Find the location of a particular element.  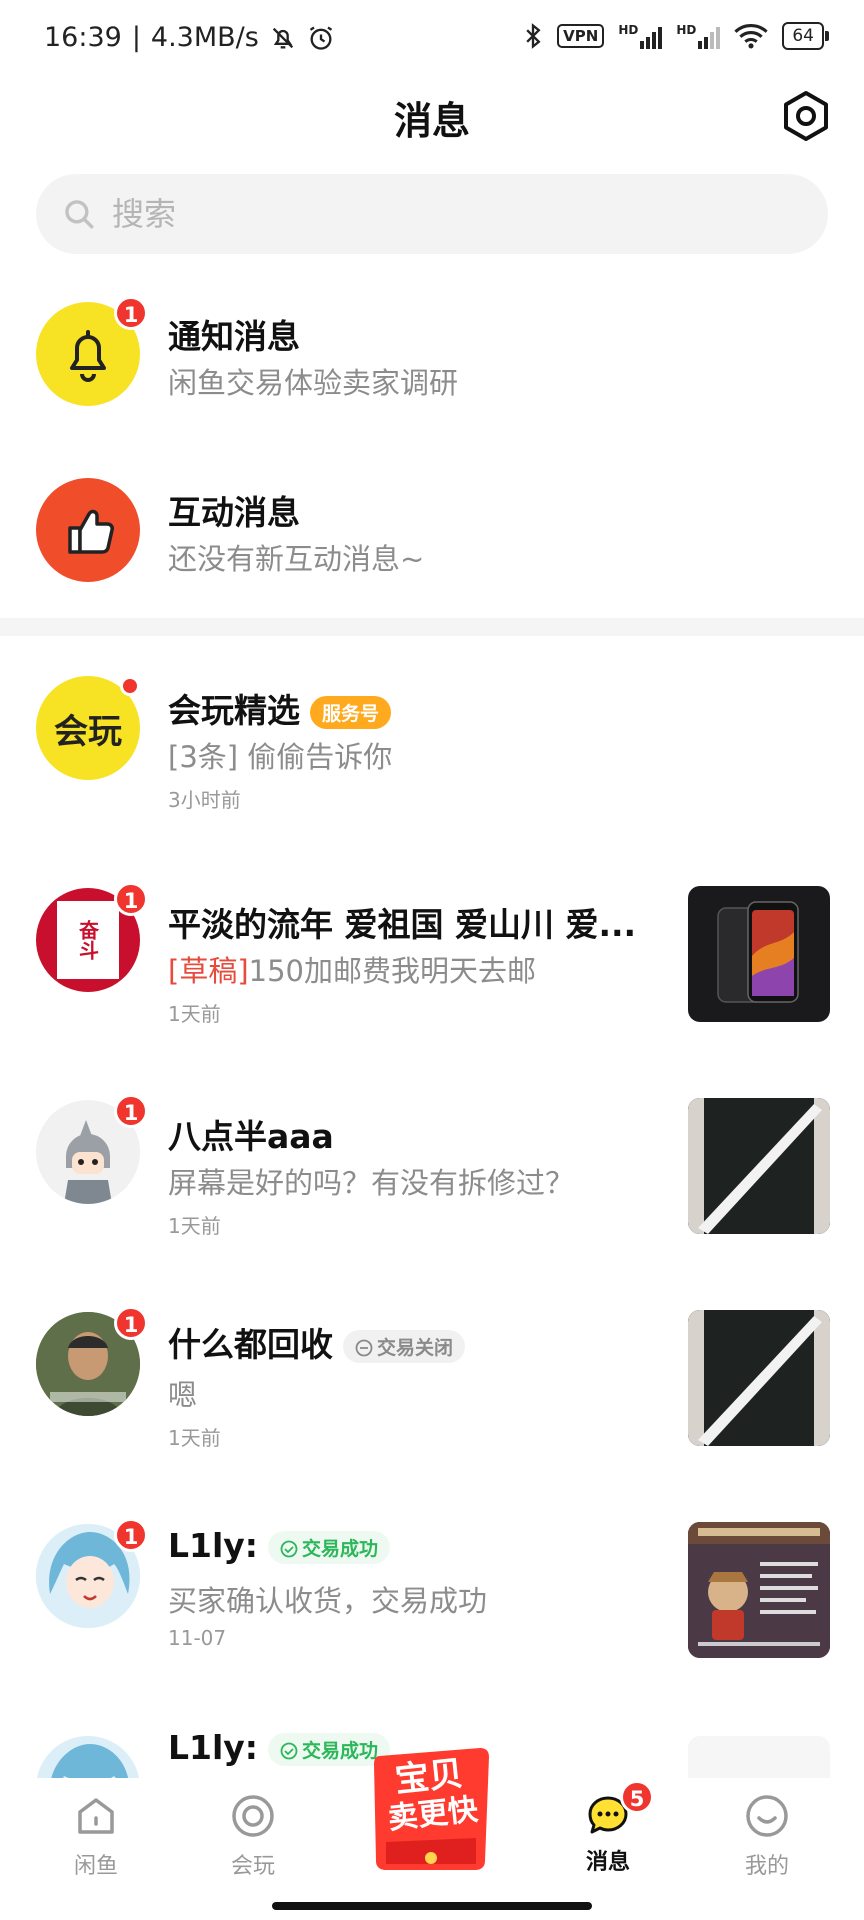

avatar: 奋斗 1 is located at coordinates (92, 937).